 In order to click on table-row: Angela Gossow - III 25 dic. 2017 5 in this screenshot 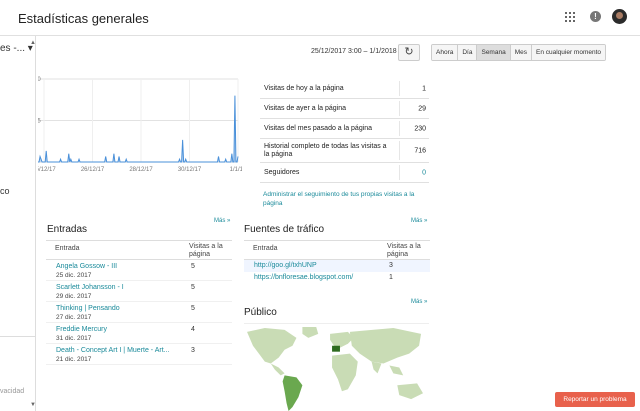, I will do `click(139, 270)`.